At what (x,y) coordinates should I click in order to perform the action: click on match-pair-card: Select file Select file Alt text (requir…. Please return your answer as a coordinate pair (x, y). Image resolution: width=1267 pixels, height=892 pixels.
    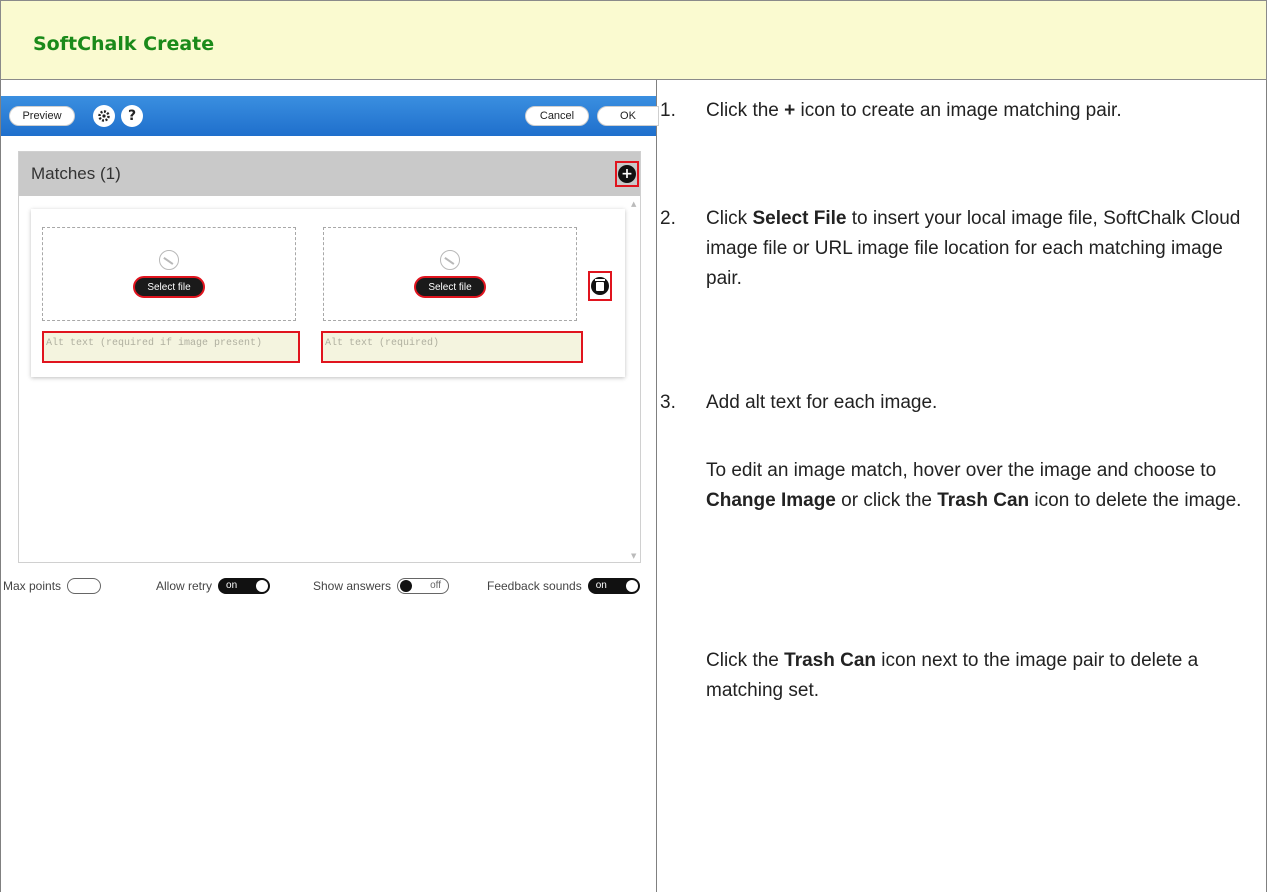
    Looking at the image, I should click on (328, 293).